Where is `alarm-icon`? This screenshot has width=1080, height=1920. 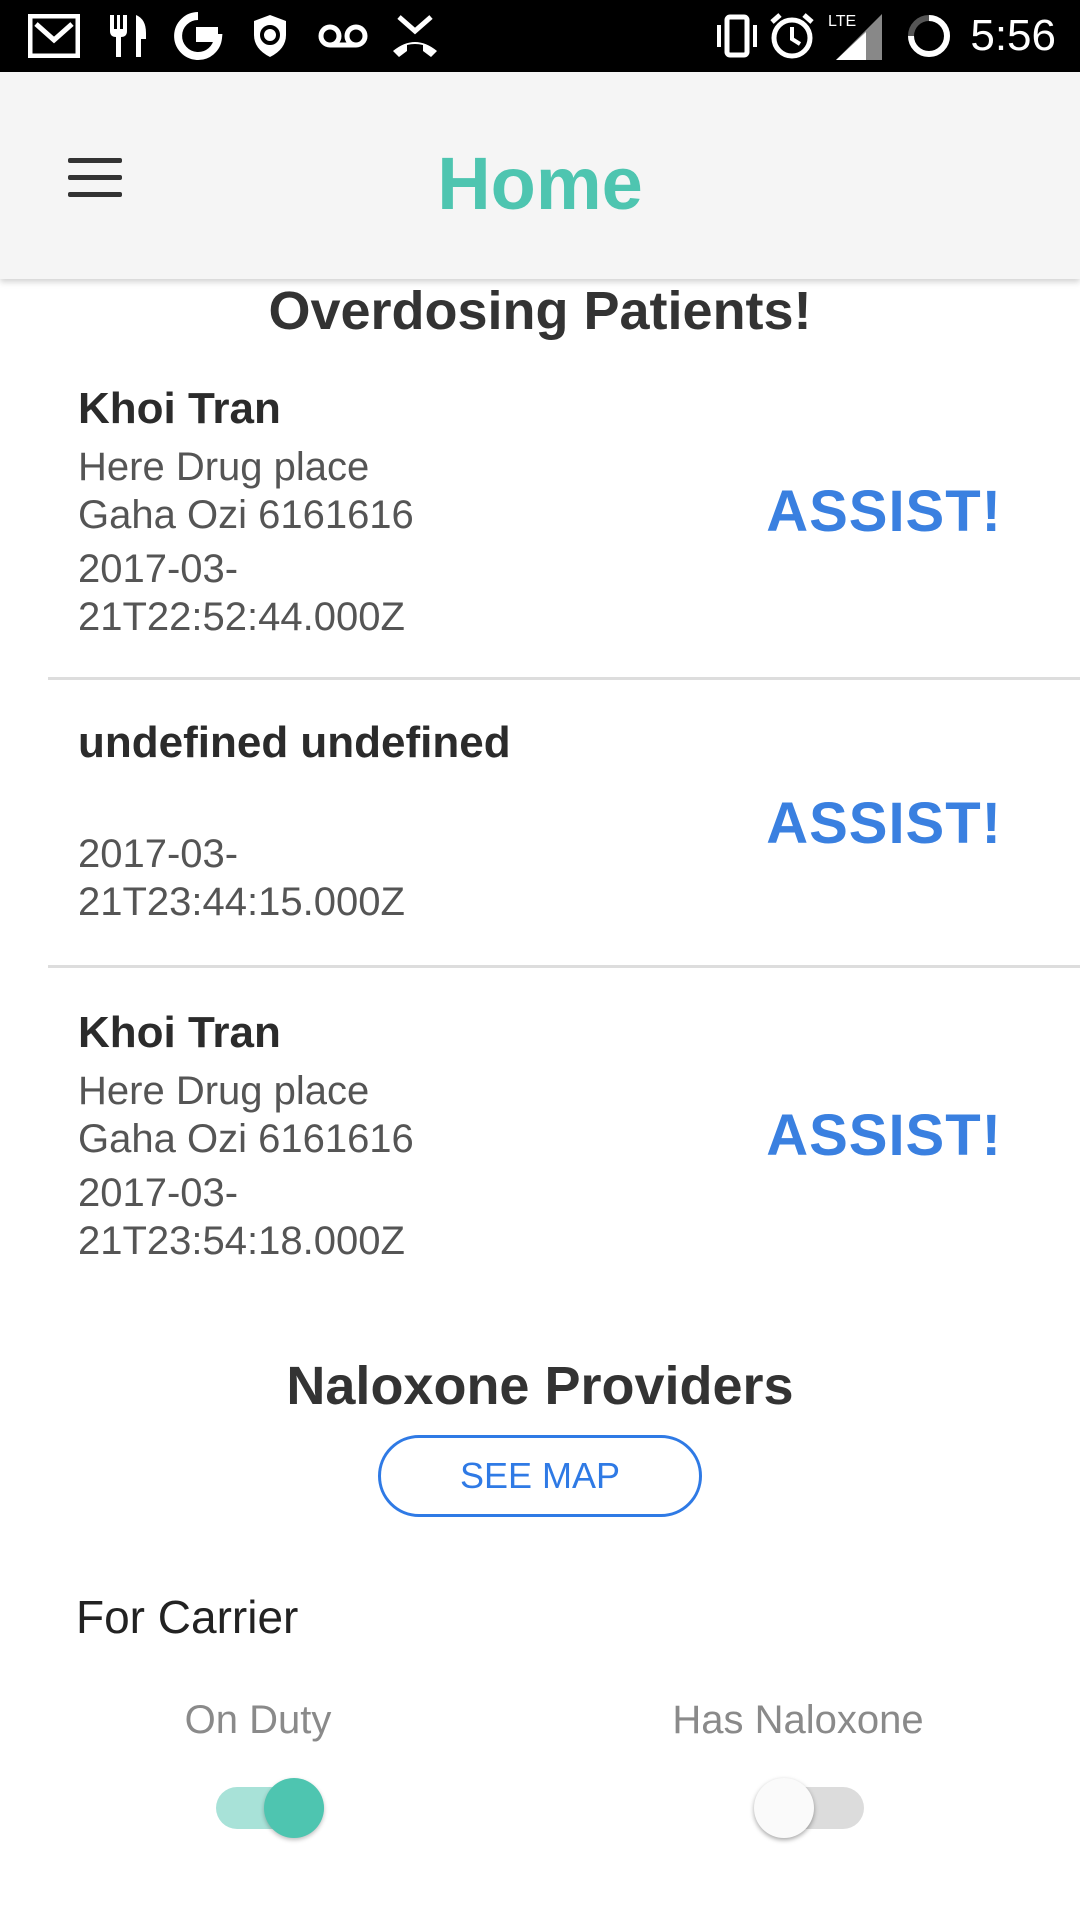
alarm-icon is located at coordinates (792, 36).